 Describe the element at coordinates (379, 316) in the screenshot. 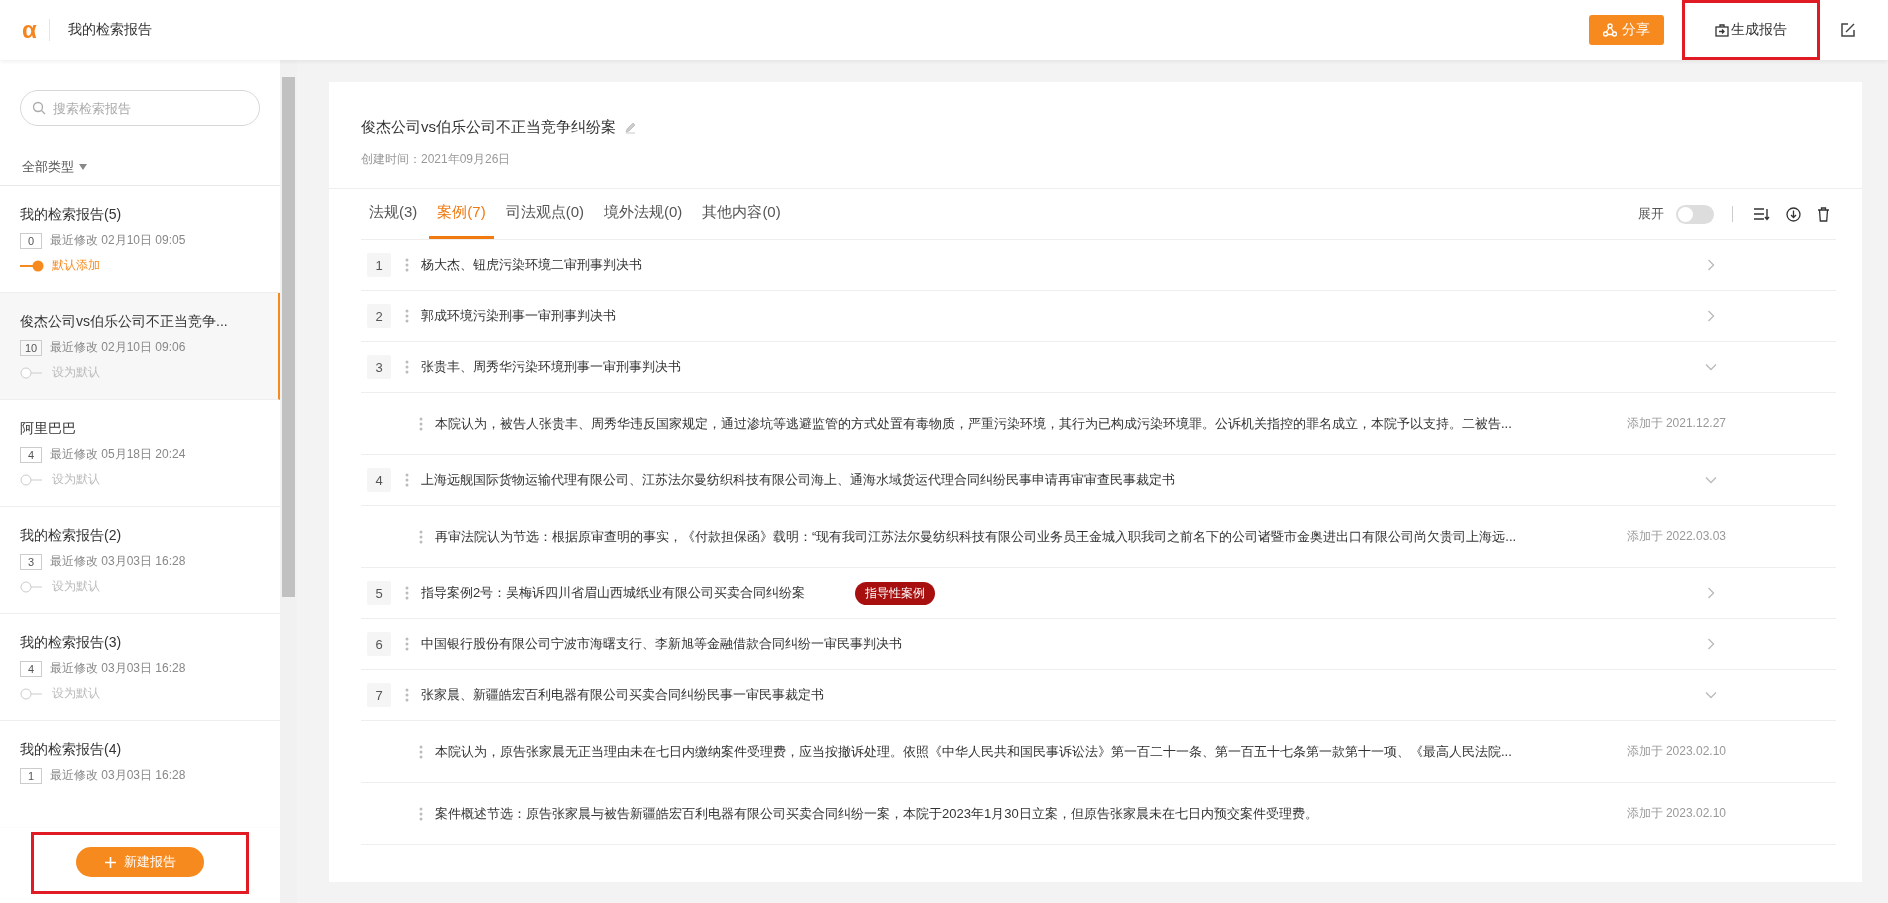

I see `row-number: 2` at that location.